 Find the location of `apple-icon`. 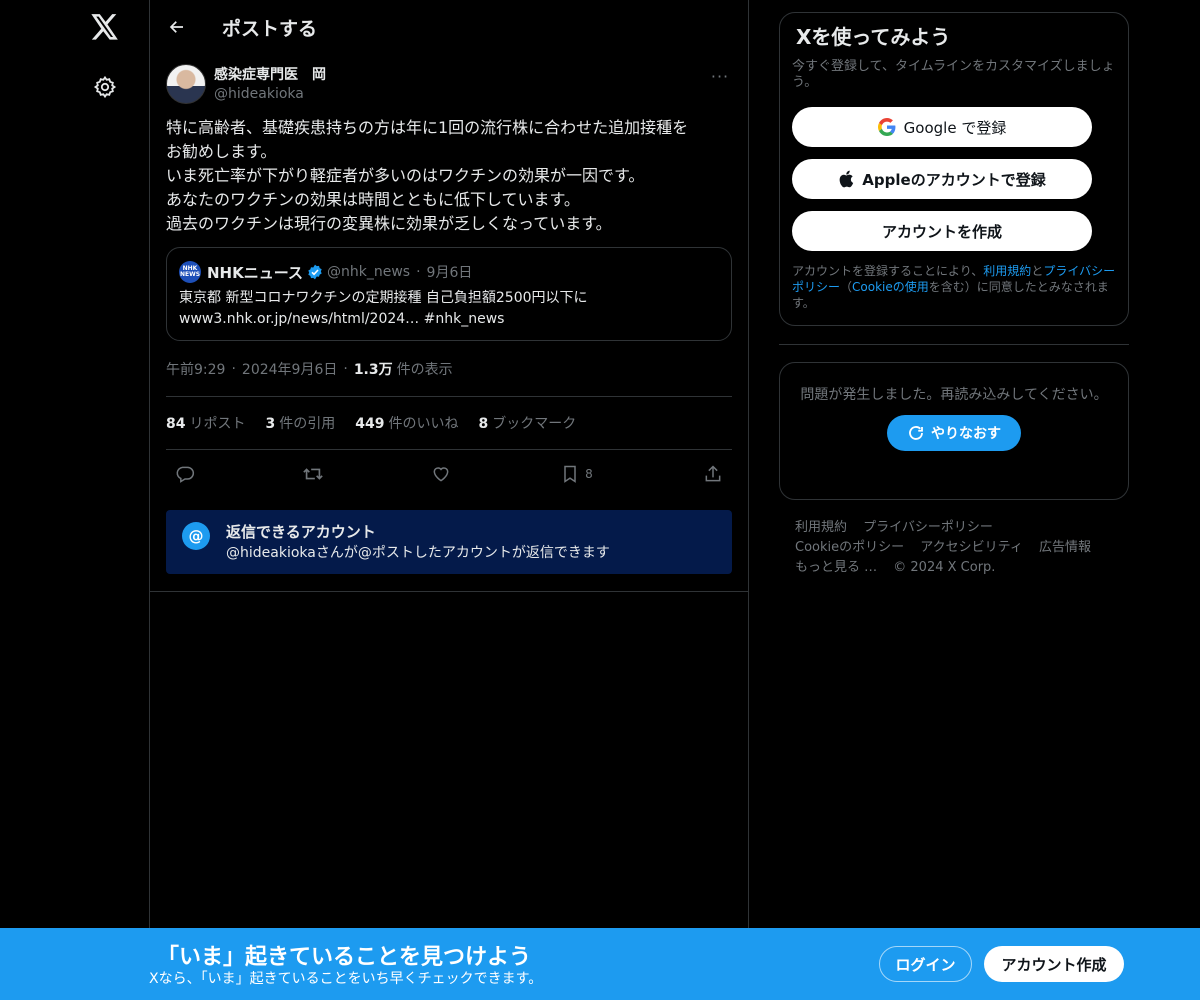

apple-icon is located at coordinates (846, 179).